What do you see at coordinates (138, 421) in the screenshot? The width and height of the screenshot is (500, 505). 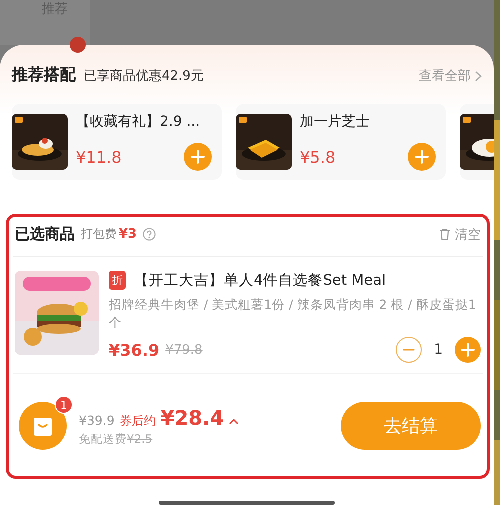 I see `coupon-label: 券后约` at bounding box center [138, 421].